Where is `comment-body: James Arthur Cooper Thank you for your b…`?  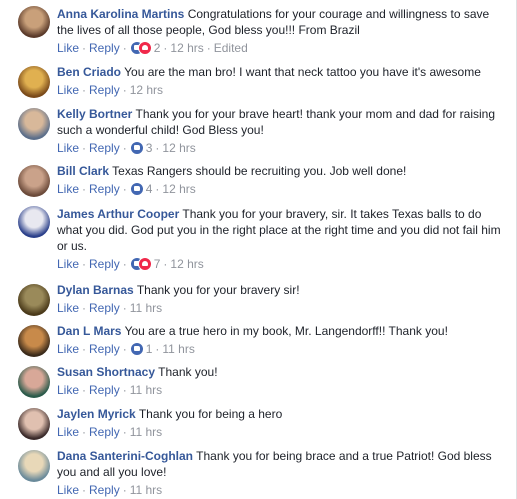 comment-body: James Arthur Cooper Thank you for your b… is located at coordinates (279, 239).